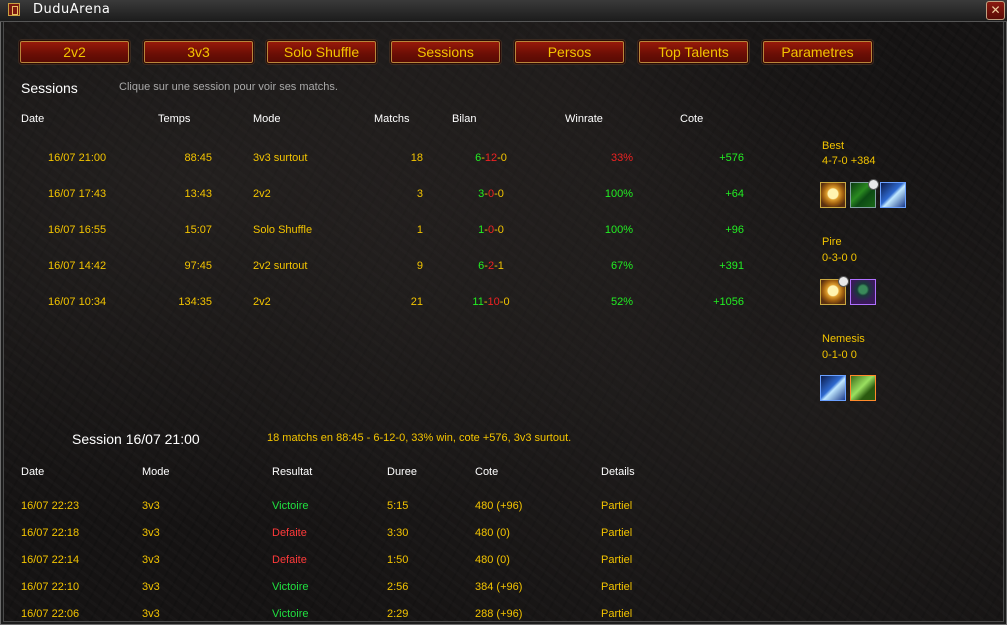 Image resolution: width=1007 pixels, height=625 pixels. What do you see at coordinates (72, 9) in the screenshot?
I see `window-title: DuduArena` at bounding box center [72, 9].